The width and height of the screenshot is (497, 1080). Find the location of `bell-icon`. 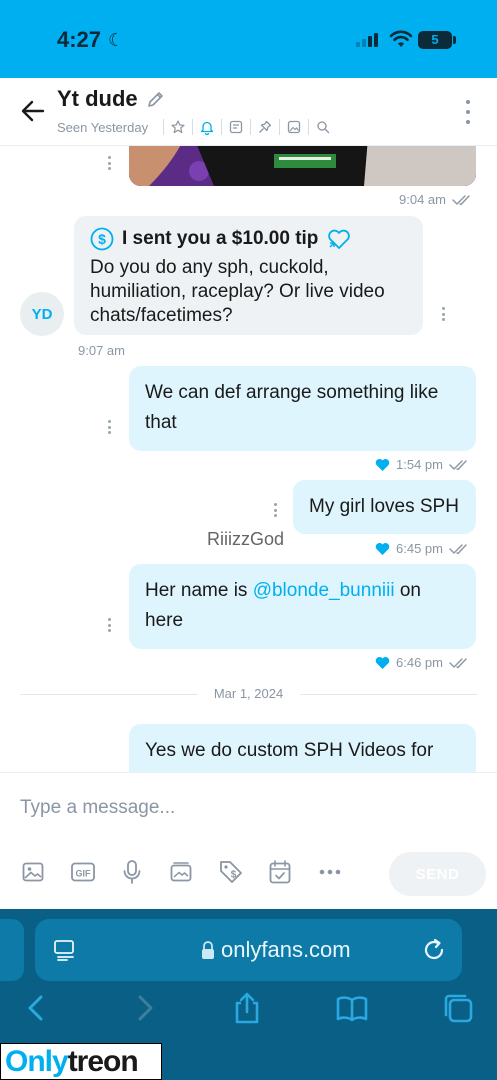

bell-icon is located at coordinates (207, 127).